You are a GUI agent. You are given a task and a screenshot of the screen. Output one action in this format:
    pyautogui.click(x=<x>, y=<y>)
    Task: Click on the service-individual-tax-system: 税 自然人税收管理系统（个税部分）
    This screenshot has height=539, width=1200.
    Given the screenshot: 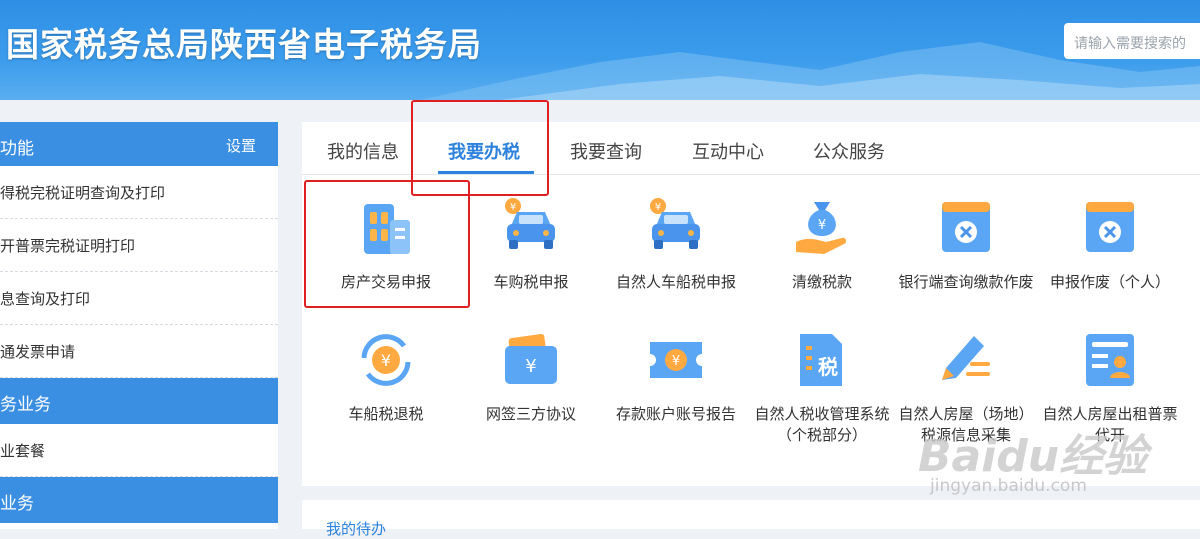 What is the action you would take?
    pyautogui.click(x=822, y=387)
    